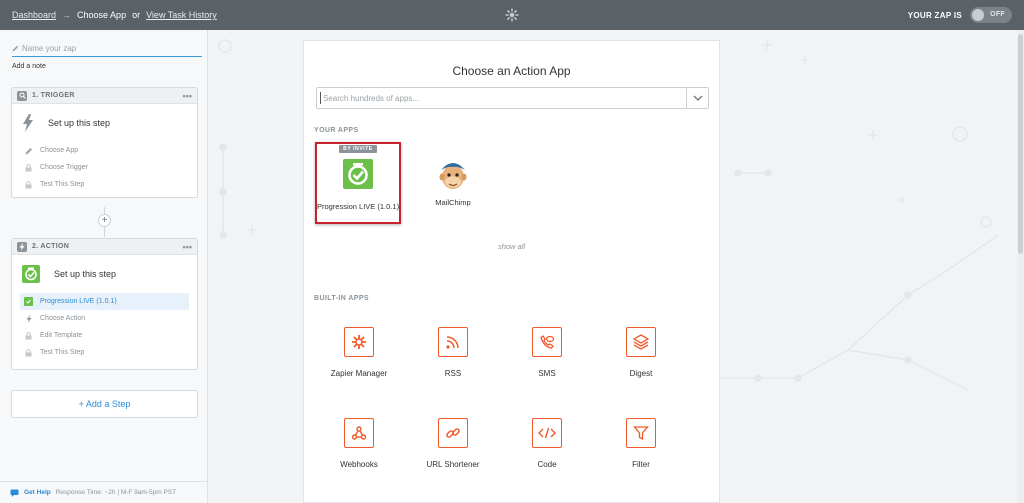  What do you see at coordinates (453, 373) in the screenshot?
I see `builtin-label: RSS` at bounding box center [453, 373].